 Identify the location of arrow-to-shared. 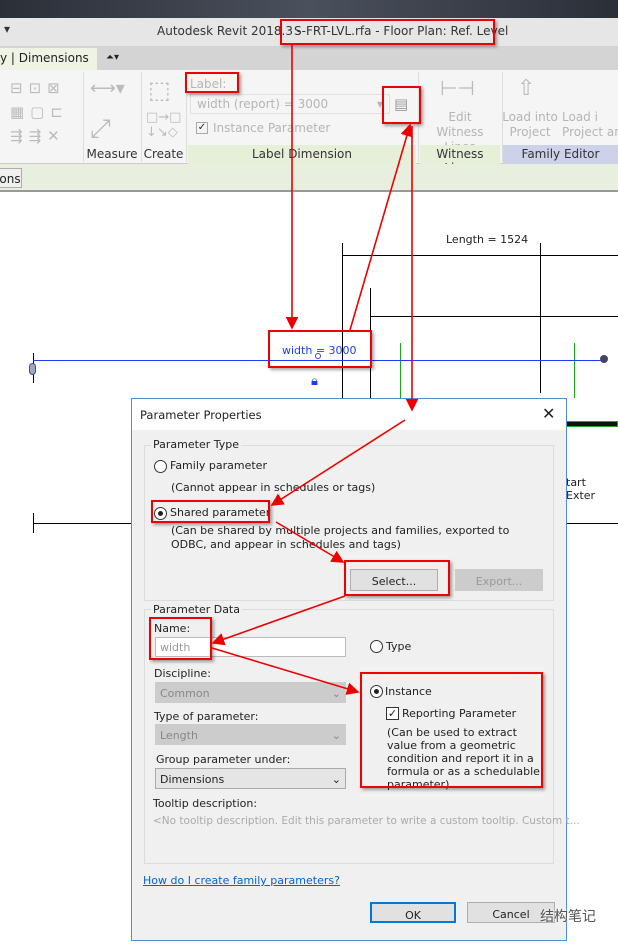
(338, 462).